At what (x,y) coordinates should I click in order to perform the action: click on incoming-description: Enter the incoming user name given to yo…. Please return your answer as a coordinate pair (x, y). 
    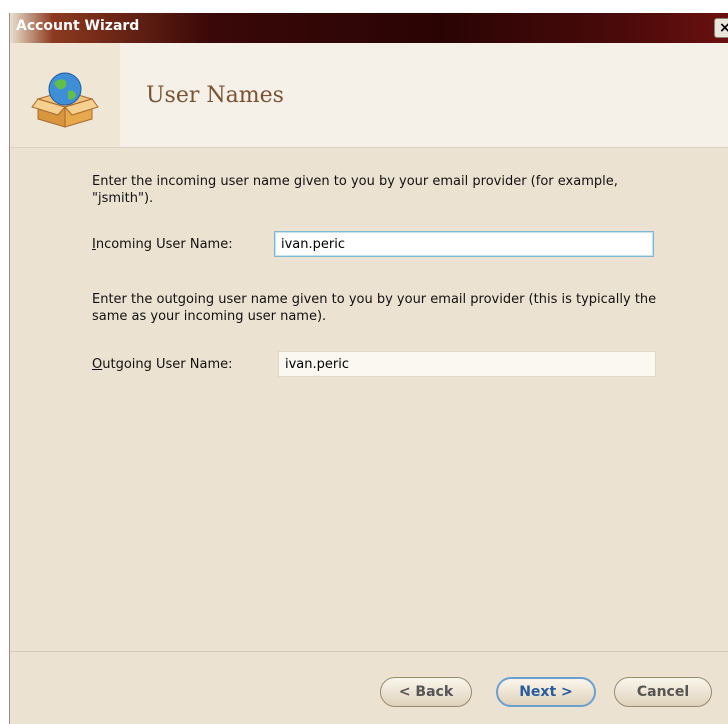
    Looking at the image, I should click on (355, 190).